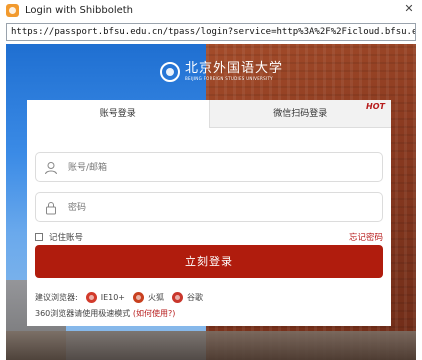 Image resolution: width=422 pixels, height=360 pixels. I want to click on browser-ie: IE10+, so click(105, 297).